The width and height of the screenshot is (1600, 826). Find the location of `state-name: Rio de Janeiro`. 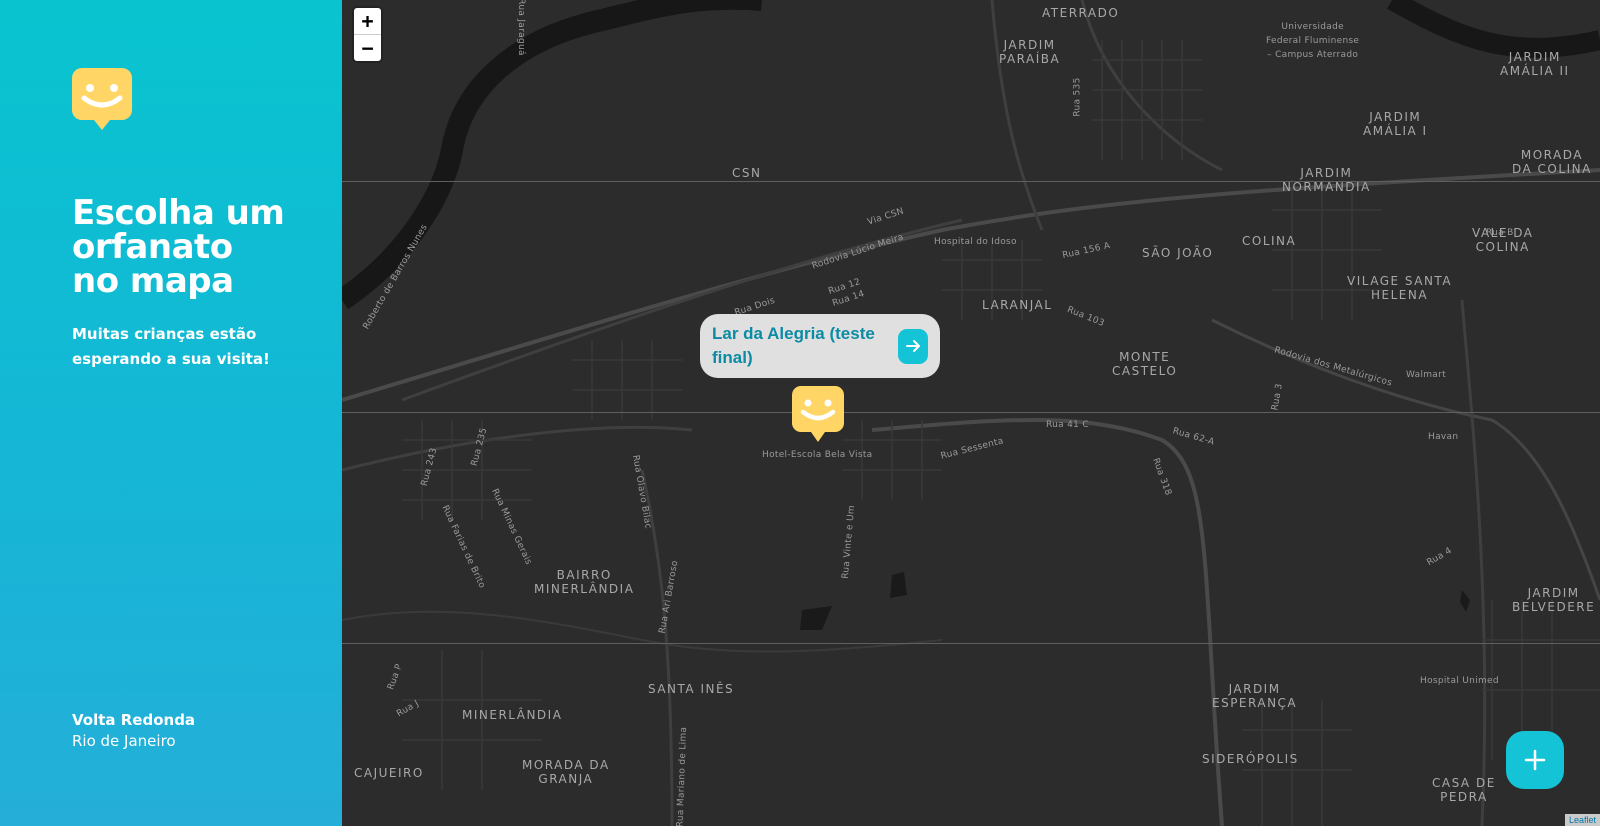

state-name: Rio de Janeiro is located at coordinates (124, 741).